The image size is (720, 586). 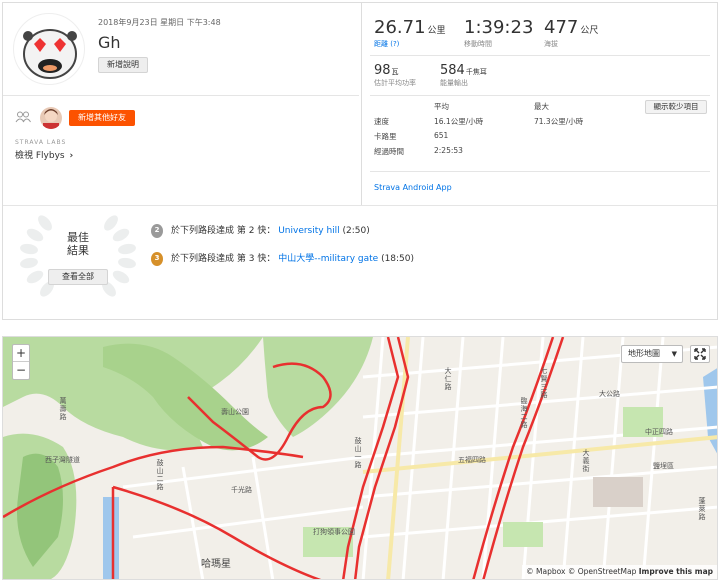 I want to click on achievement-time: (18:50), so click(x=396, y=259).